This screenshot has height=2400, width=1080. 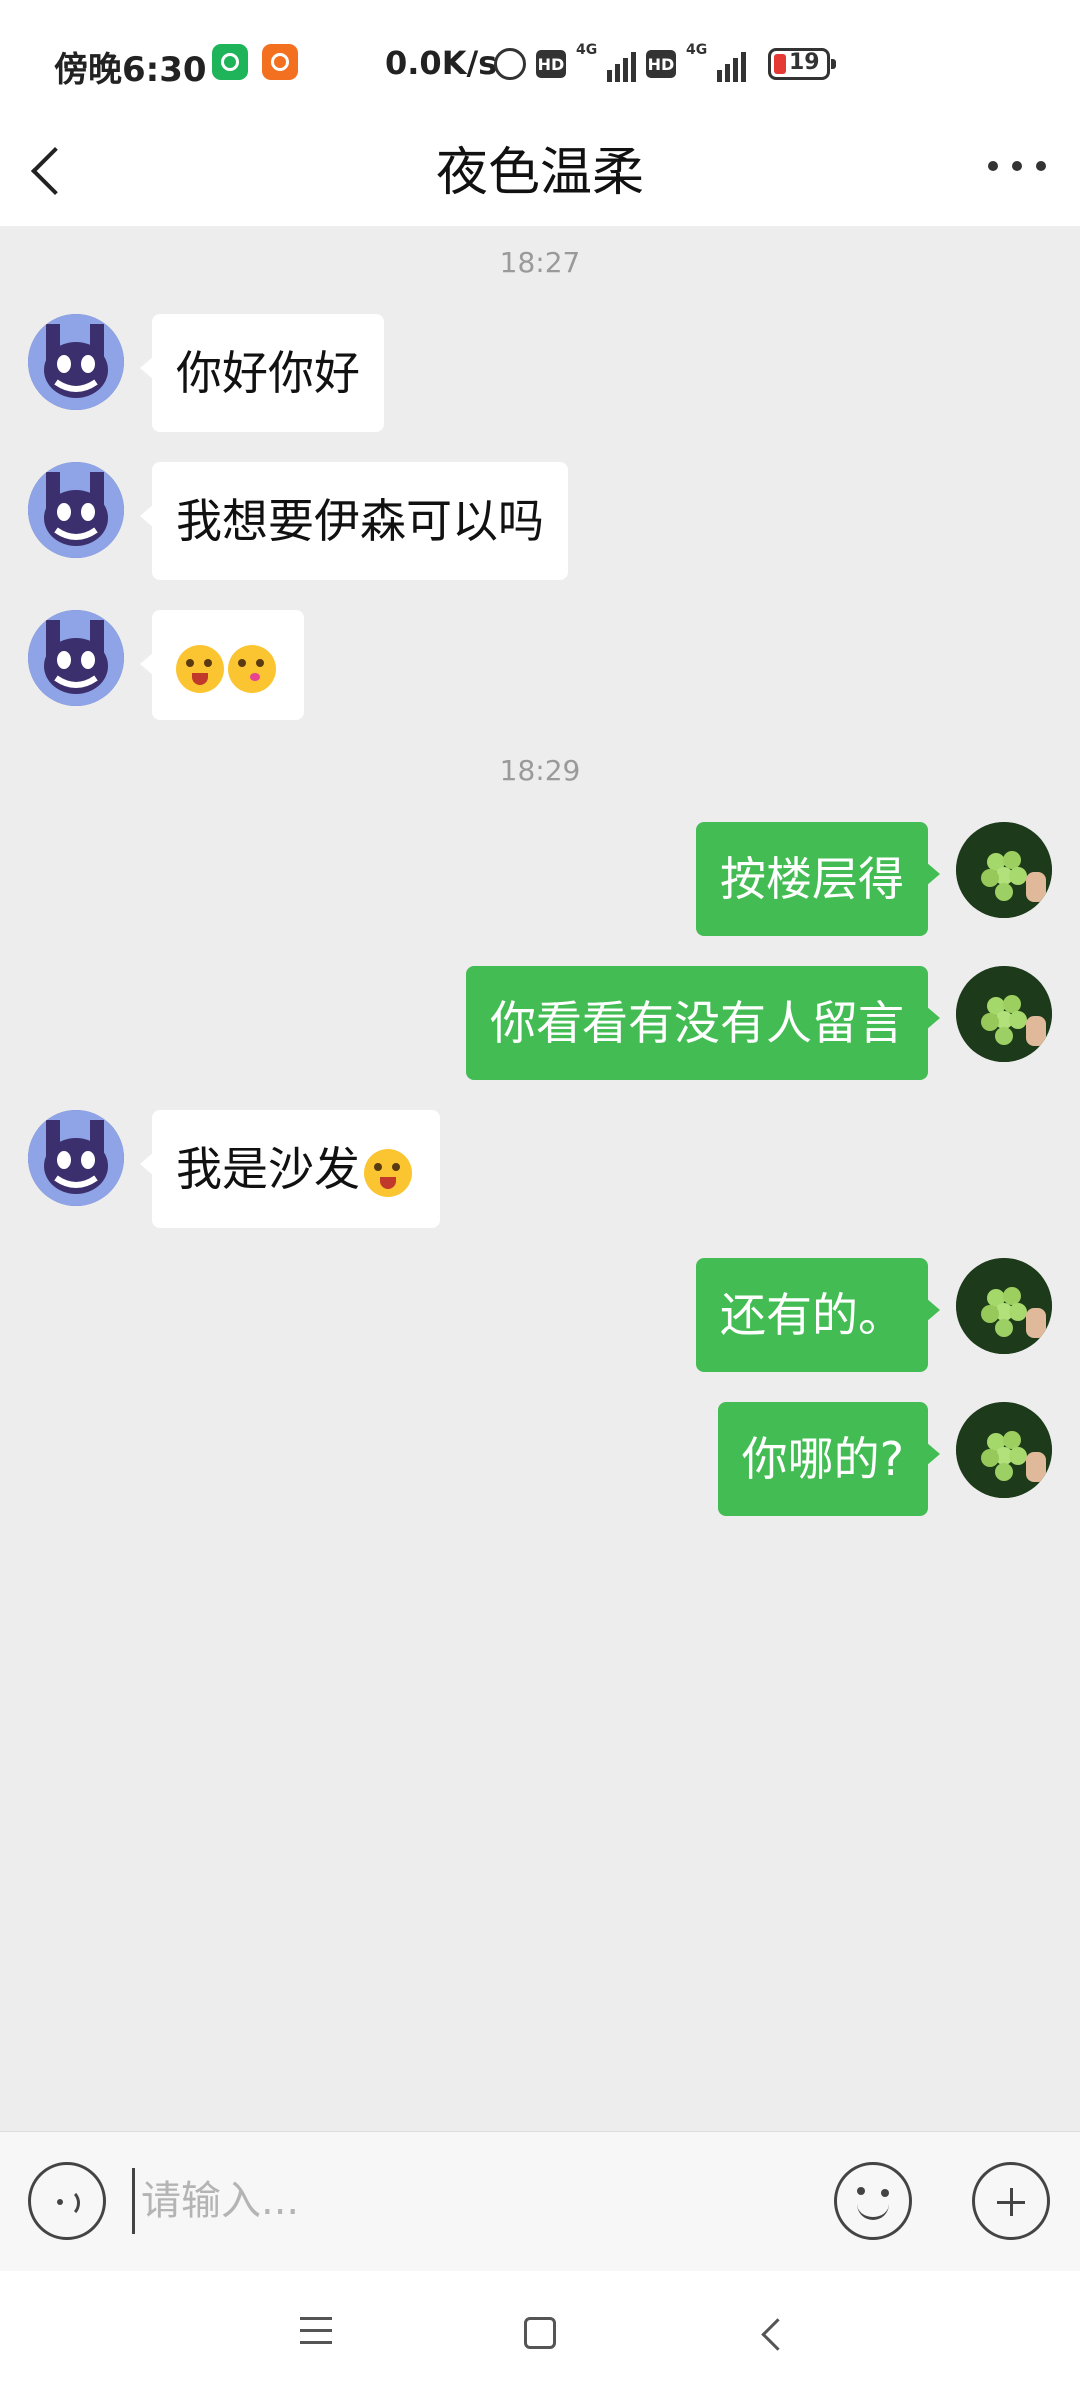 What do you see at coordinates (268, 1169) in the screenshot?
I see `message-text: 我是沙发` at bounding box center [268, 1169].